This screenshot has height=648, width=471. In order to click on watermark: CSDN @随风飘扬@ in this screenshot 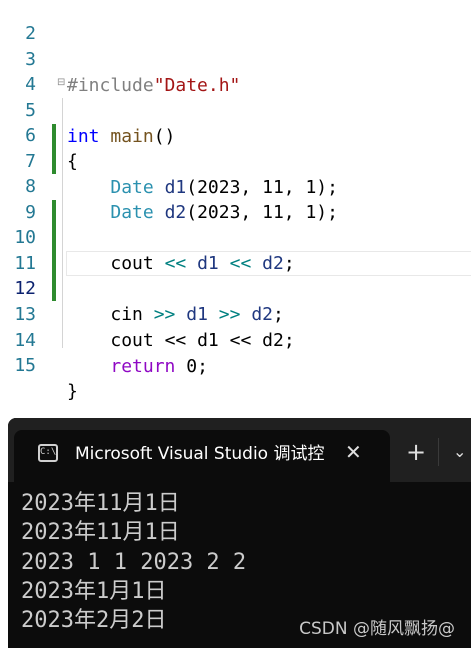, I will do `click(377, 629)`.